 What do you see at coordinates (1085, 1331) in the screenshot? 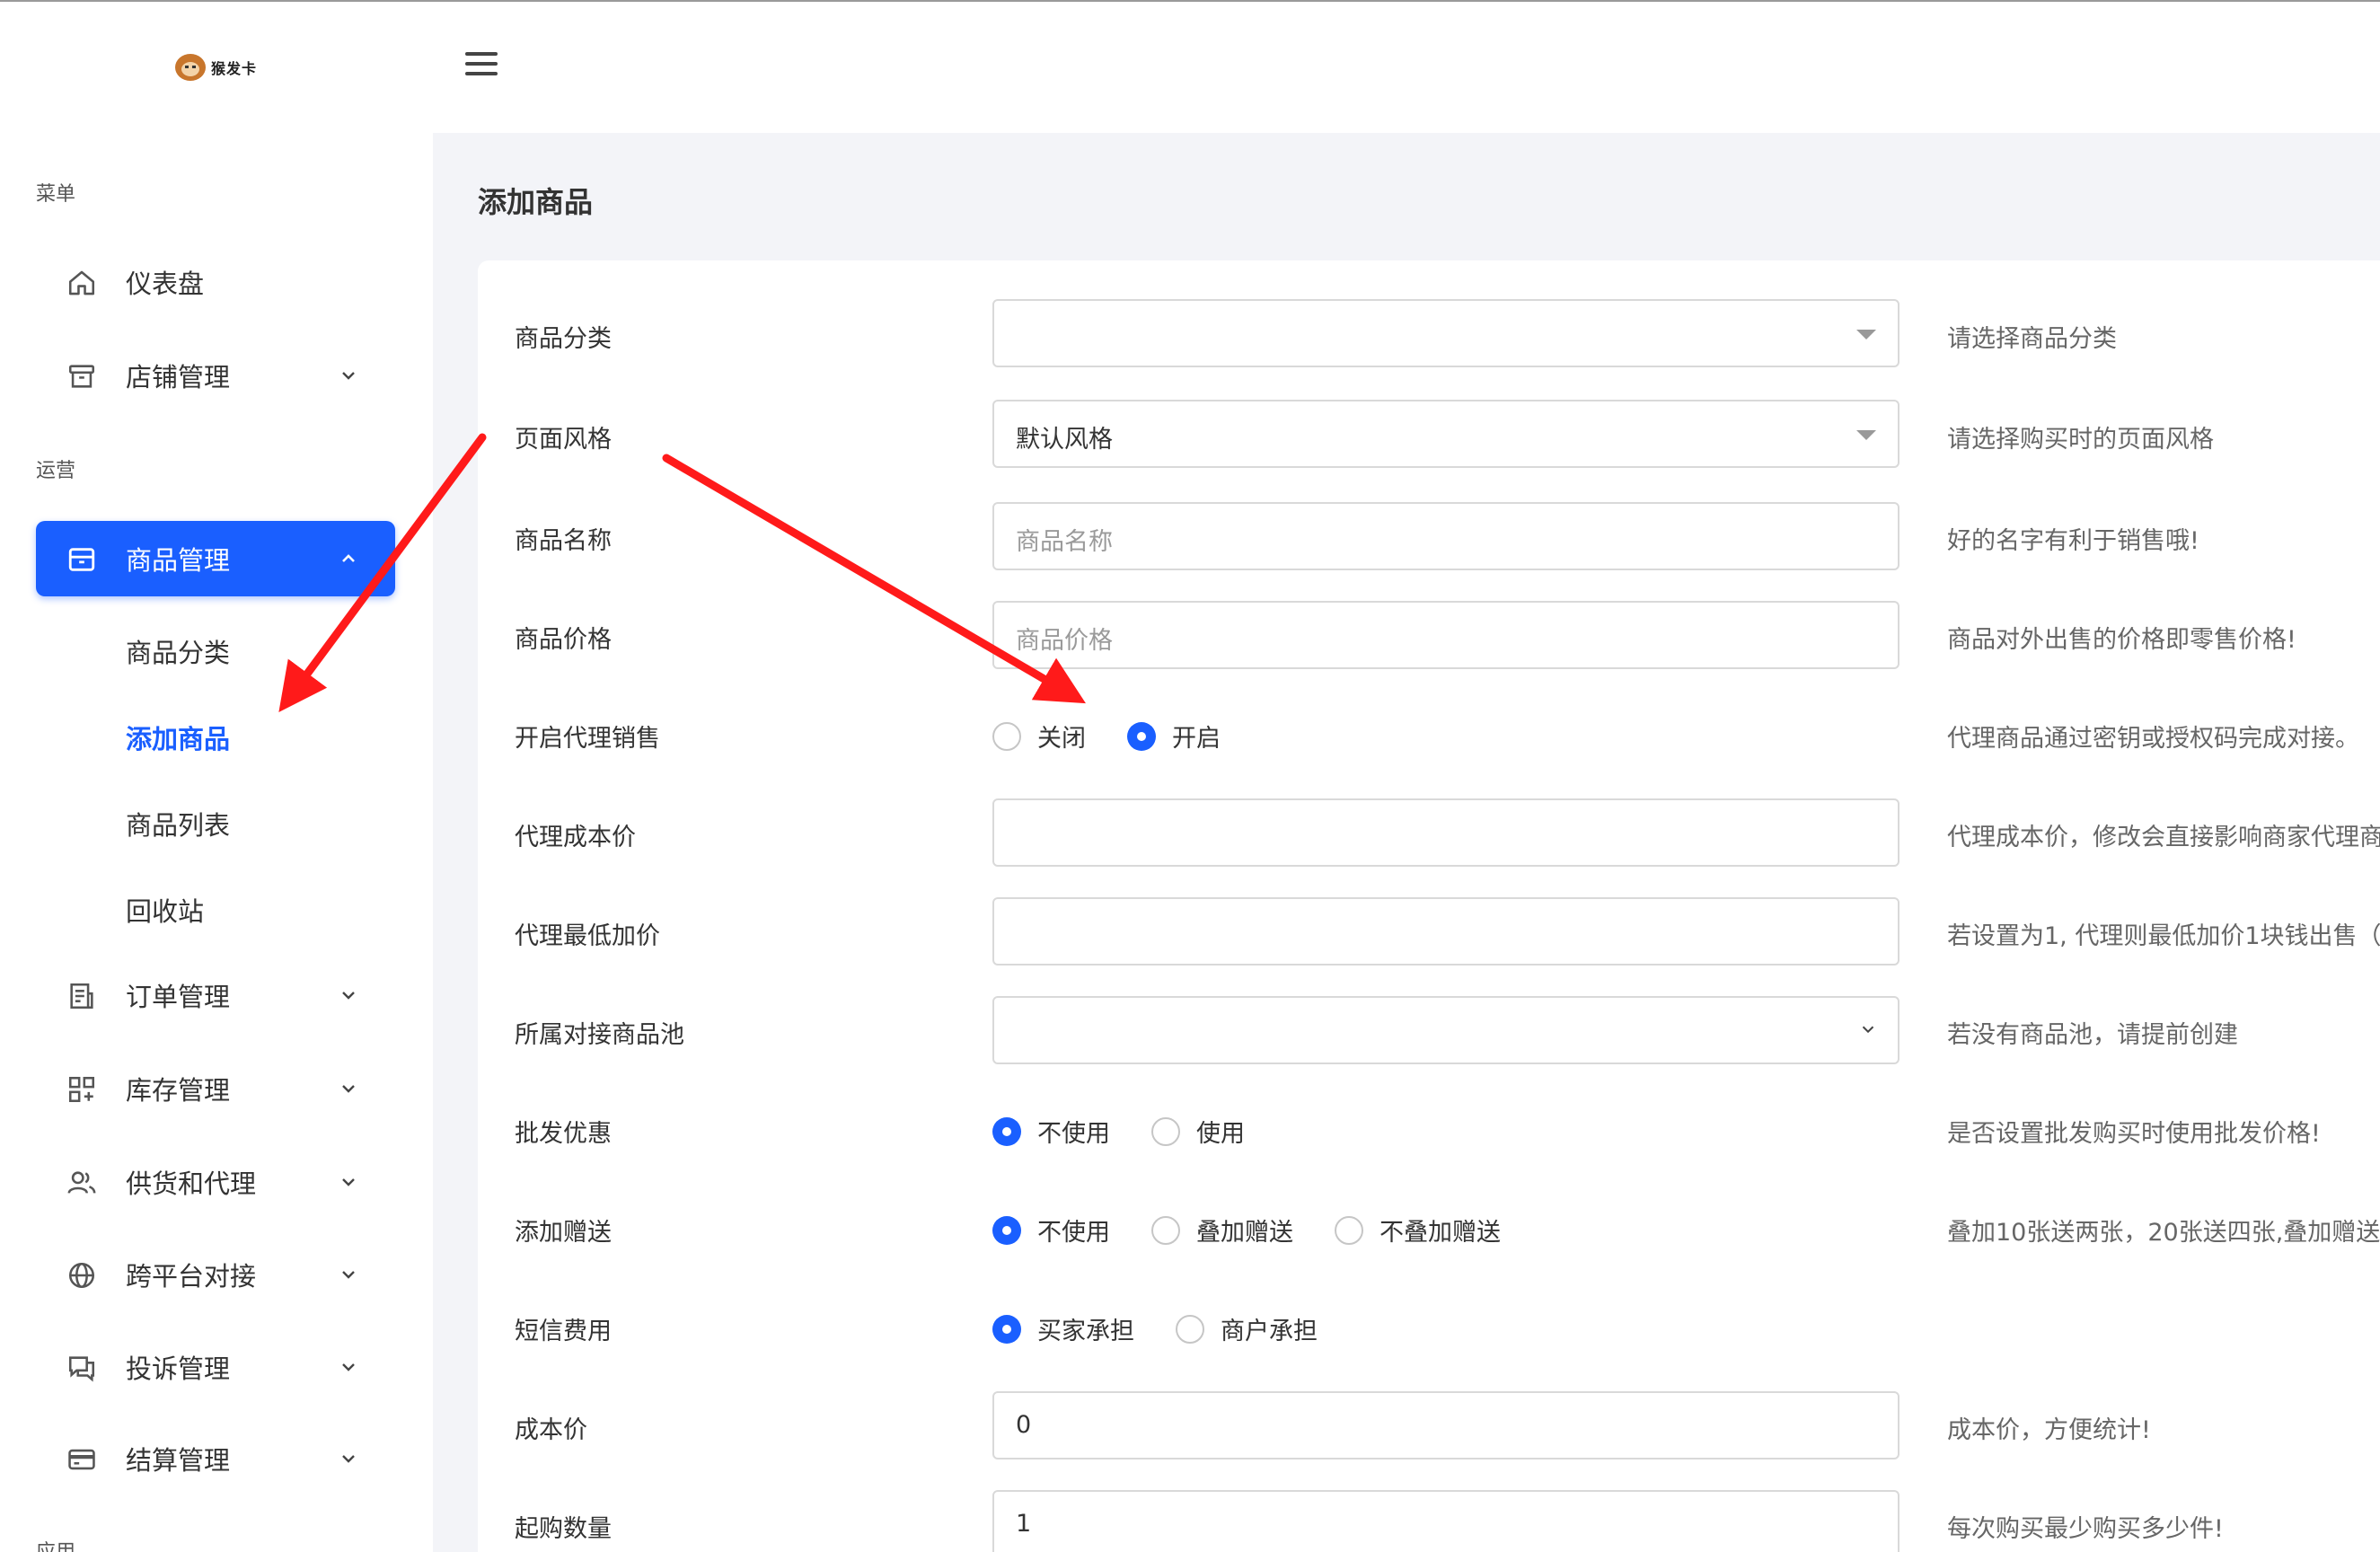
I see `radio-label: 买家承担` at bounding box center [1085, 1331].